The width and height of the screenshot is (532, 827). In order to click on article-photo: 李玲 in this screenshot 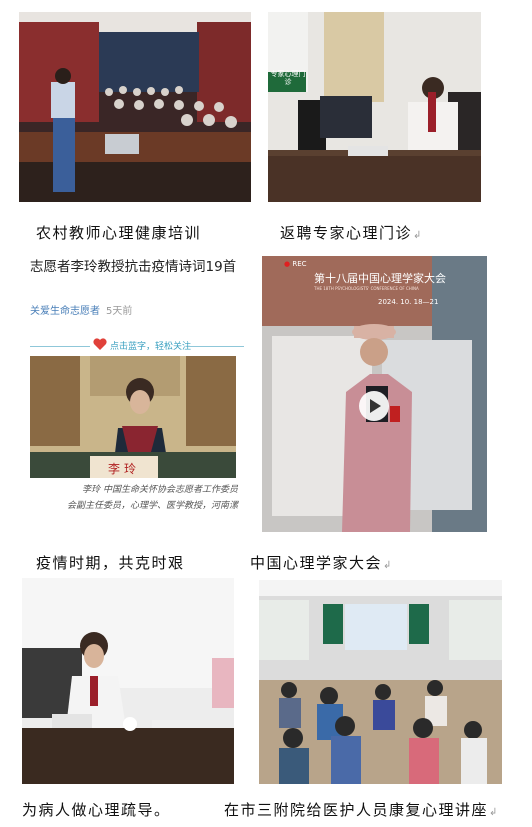, I will do `click(133, 417)`.